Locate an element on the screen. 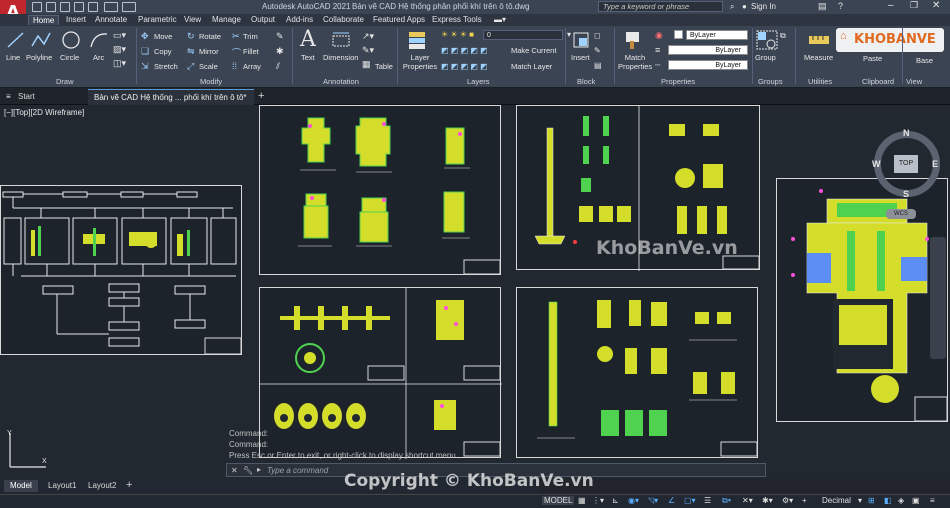 Image resolution: width=950 pixels, height=508 pixels. new-icon is located at coordinates (37, 7).